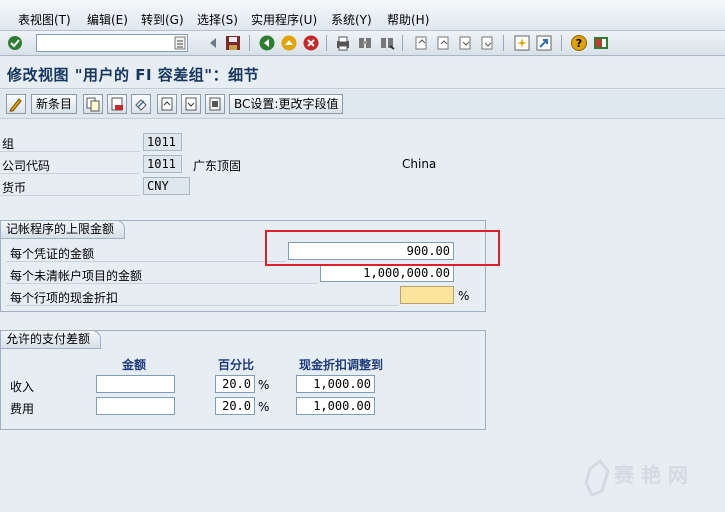 This screenshot has height=512, width=725. I want to click on menu-help: 帮助(H), so click(408, 19).